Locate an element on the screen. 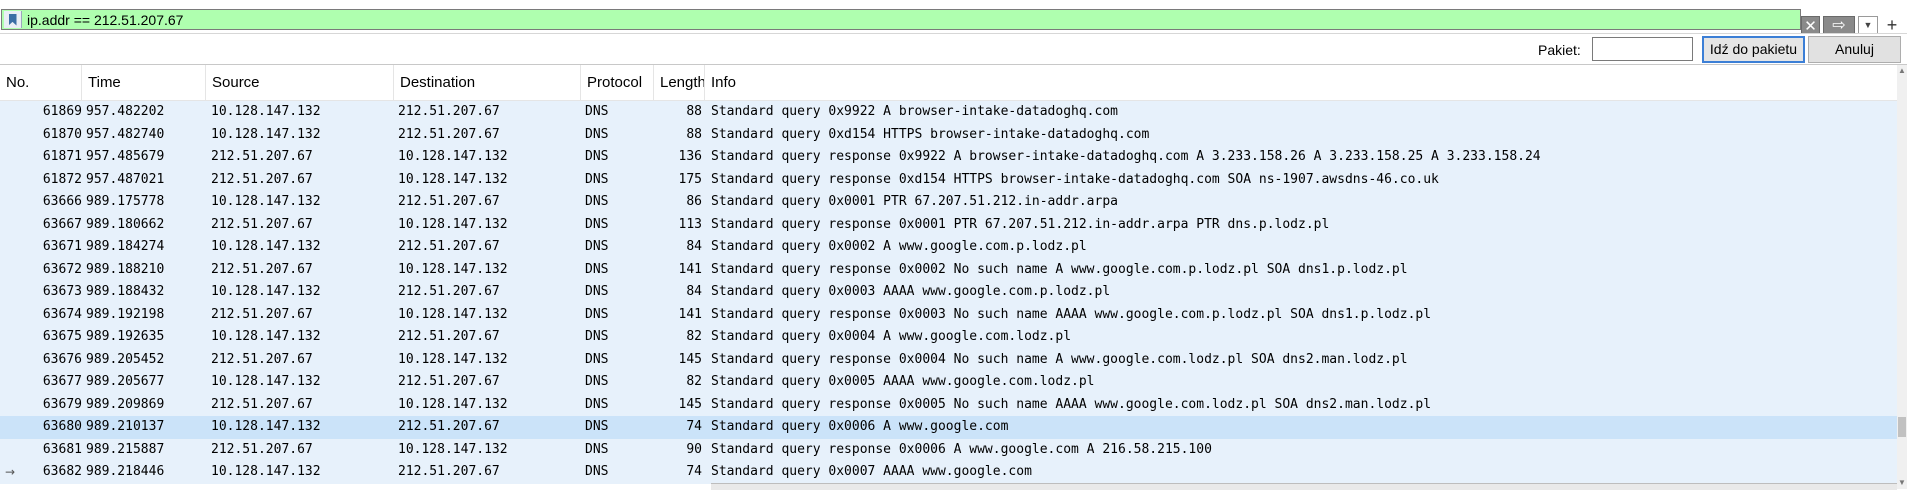 This screenshot has height=490, width=1907. packet-time: 957.487021 is located at coordinates (125, 179).